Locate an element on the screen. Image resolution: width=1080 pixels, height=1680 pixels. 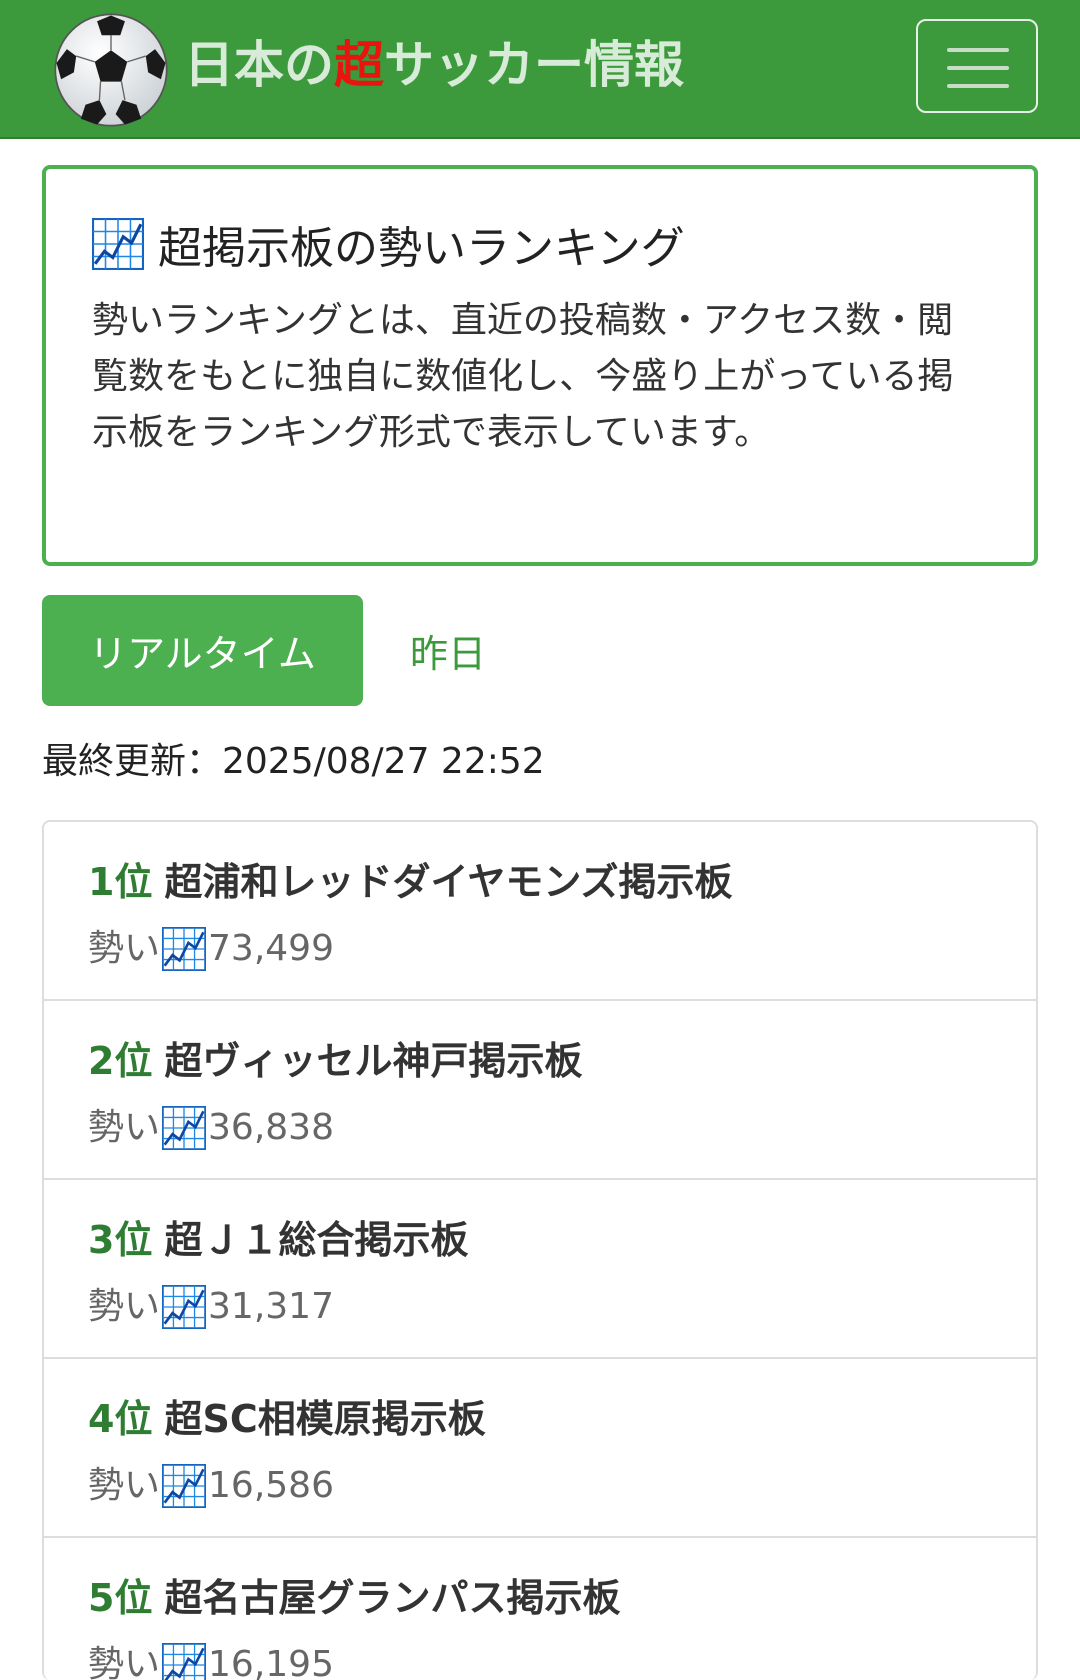
momentum-stat: 勢い 16,586 is located at coordinates (562, 1486).